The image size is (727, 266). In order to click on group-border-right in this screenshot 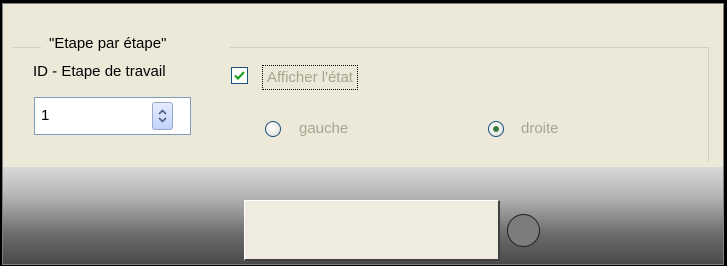, I will do `click(469, 47)`.